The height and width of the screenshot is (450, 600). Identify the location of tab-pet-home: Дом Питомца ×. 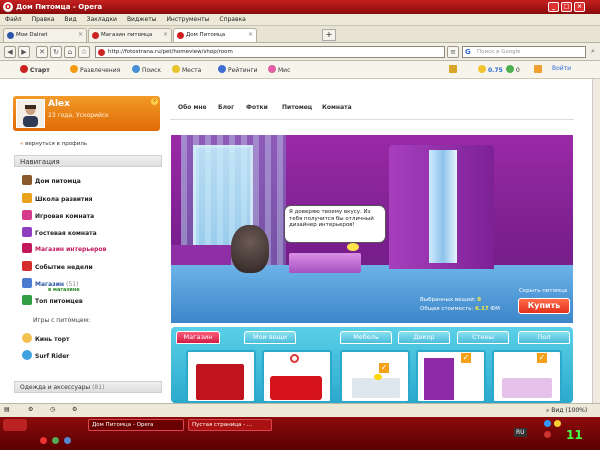
(215, 35).